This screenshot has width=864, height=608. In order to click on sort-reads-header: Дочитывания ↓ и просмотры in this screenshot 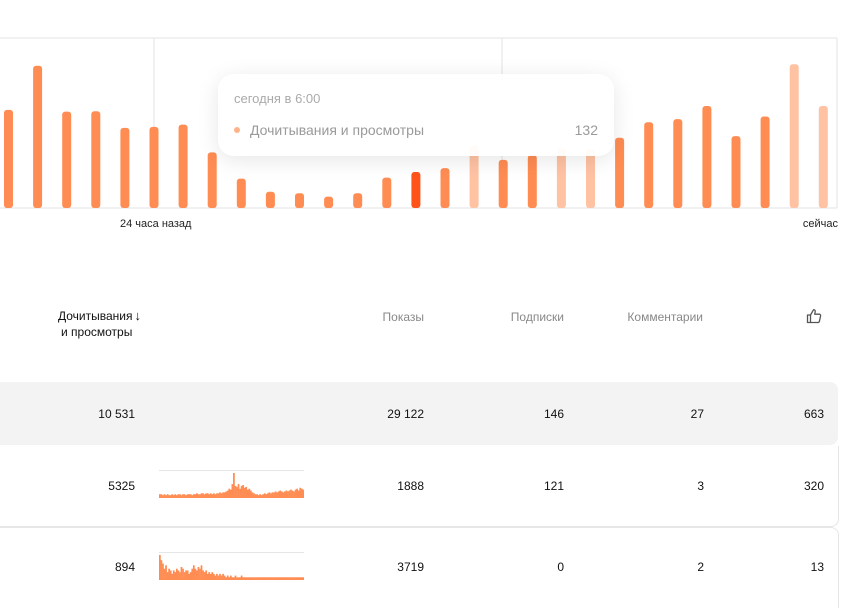, I will do `click(108, 324)`.